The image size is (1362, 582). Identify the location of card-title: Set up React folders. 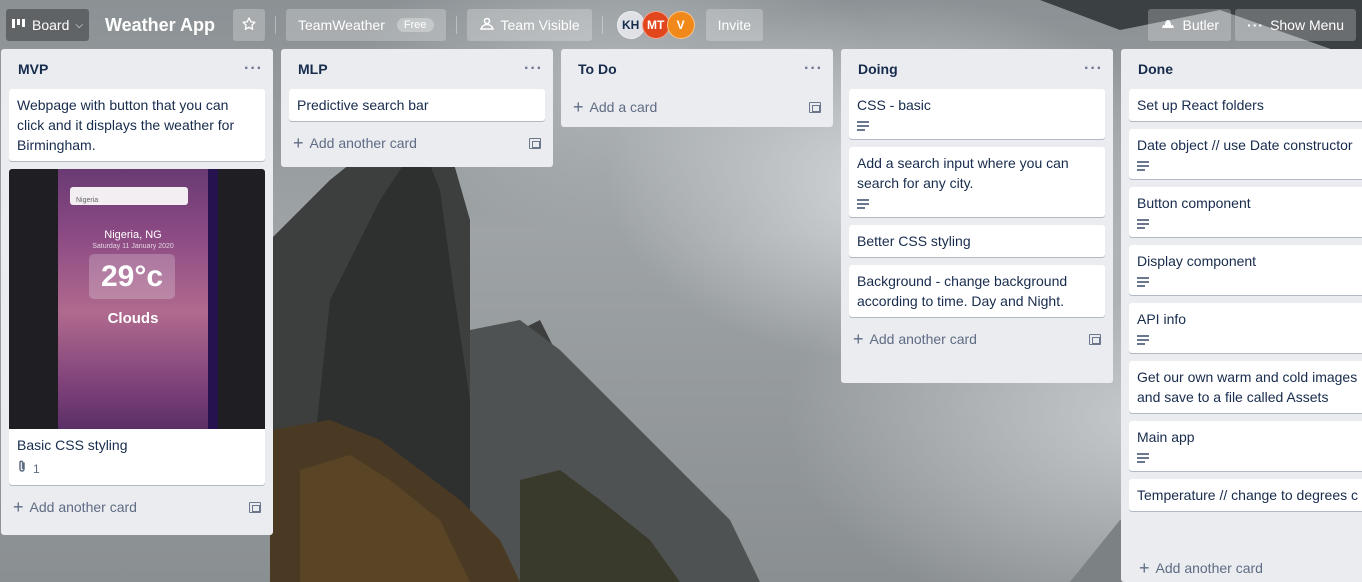
(1200, 105).